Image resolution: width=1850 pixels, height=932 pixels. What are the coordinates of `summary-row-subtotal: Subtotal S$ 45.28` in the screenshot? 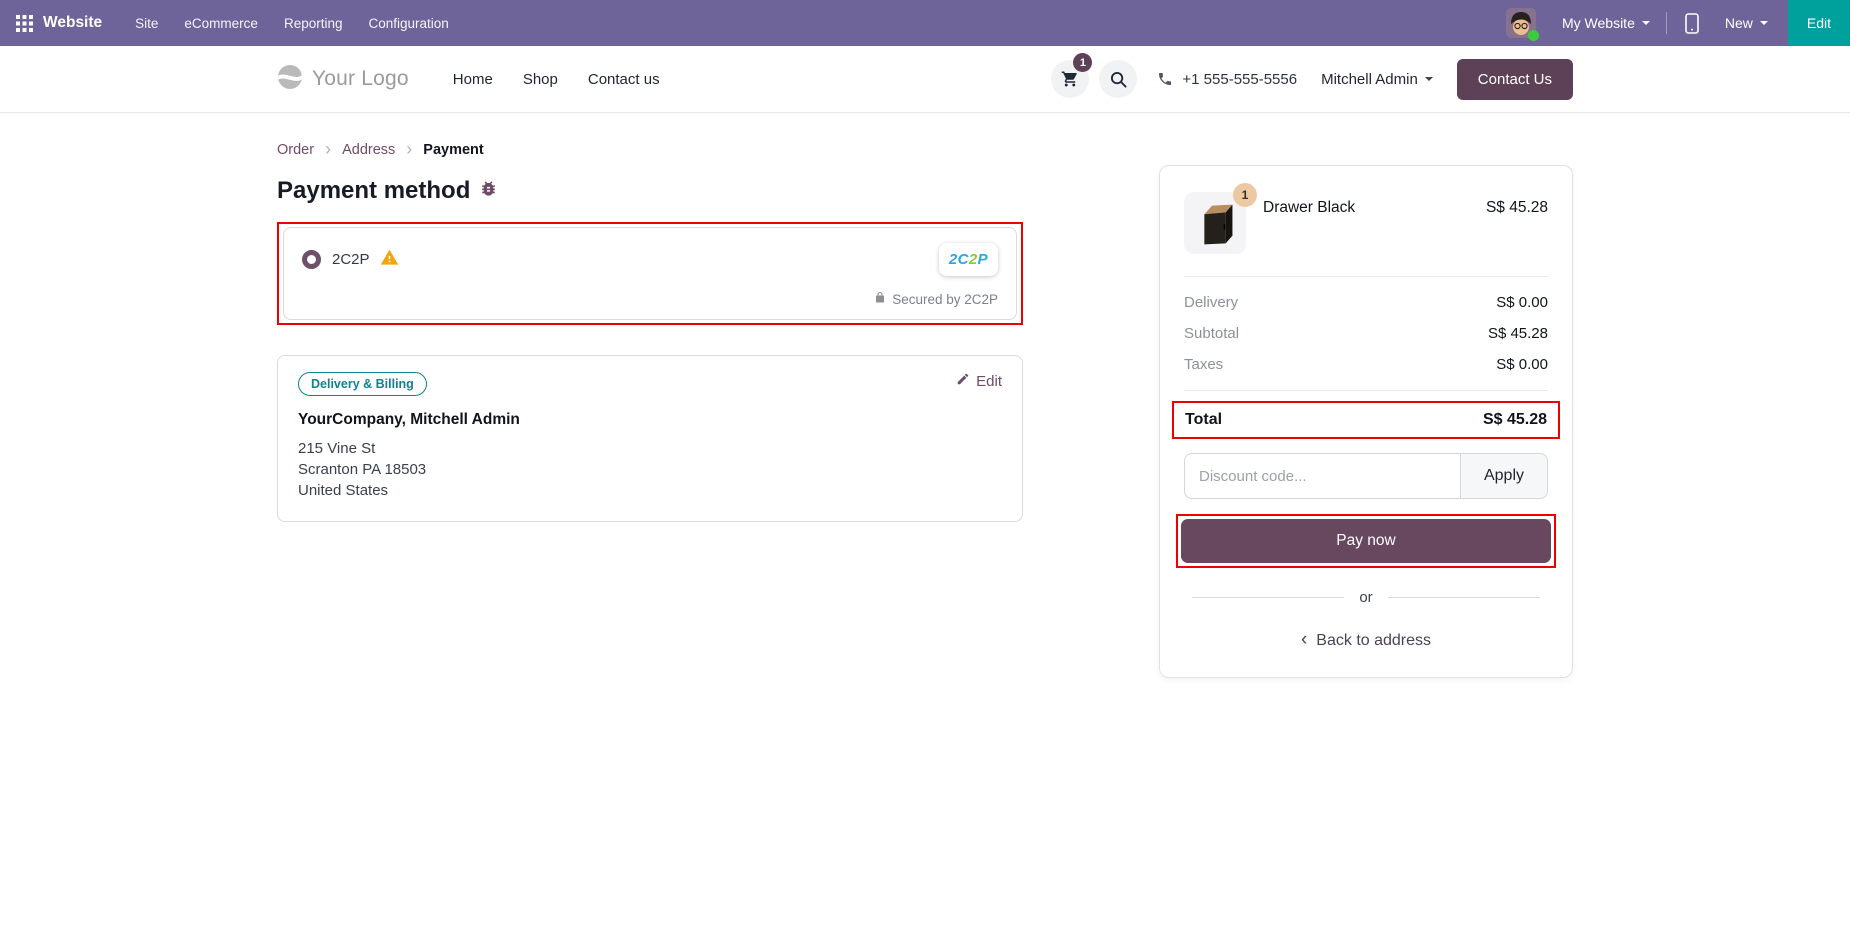 It's located at (1366, 333).